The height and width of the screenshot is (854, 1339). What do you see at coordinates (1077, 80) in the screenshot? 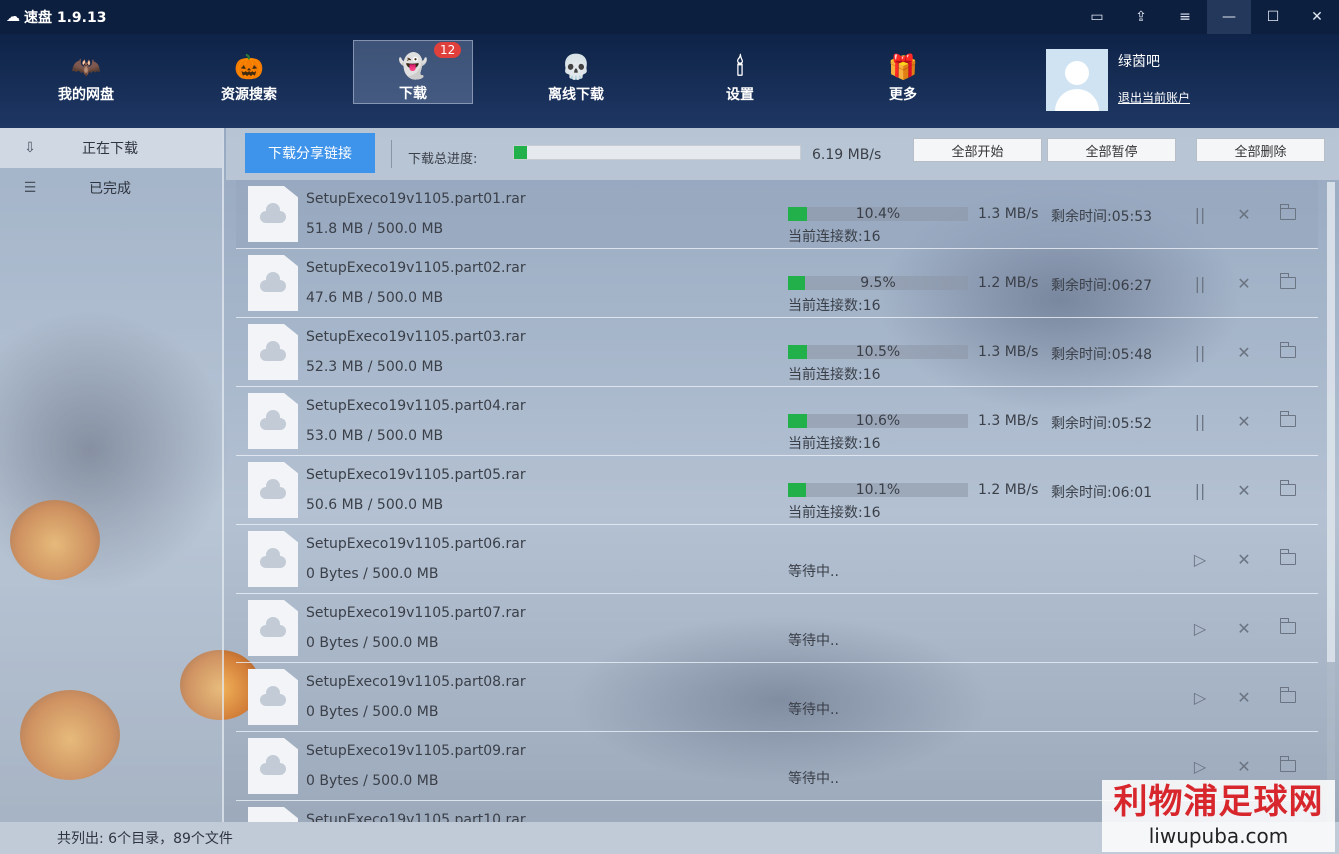
I see `avatar` at bounding box center [1077, 80].